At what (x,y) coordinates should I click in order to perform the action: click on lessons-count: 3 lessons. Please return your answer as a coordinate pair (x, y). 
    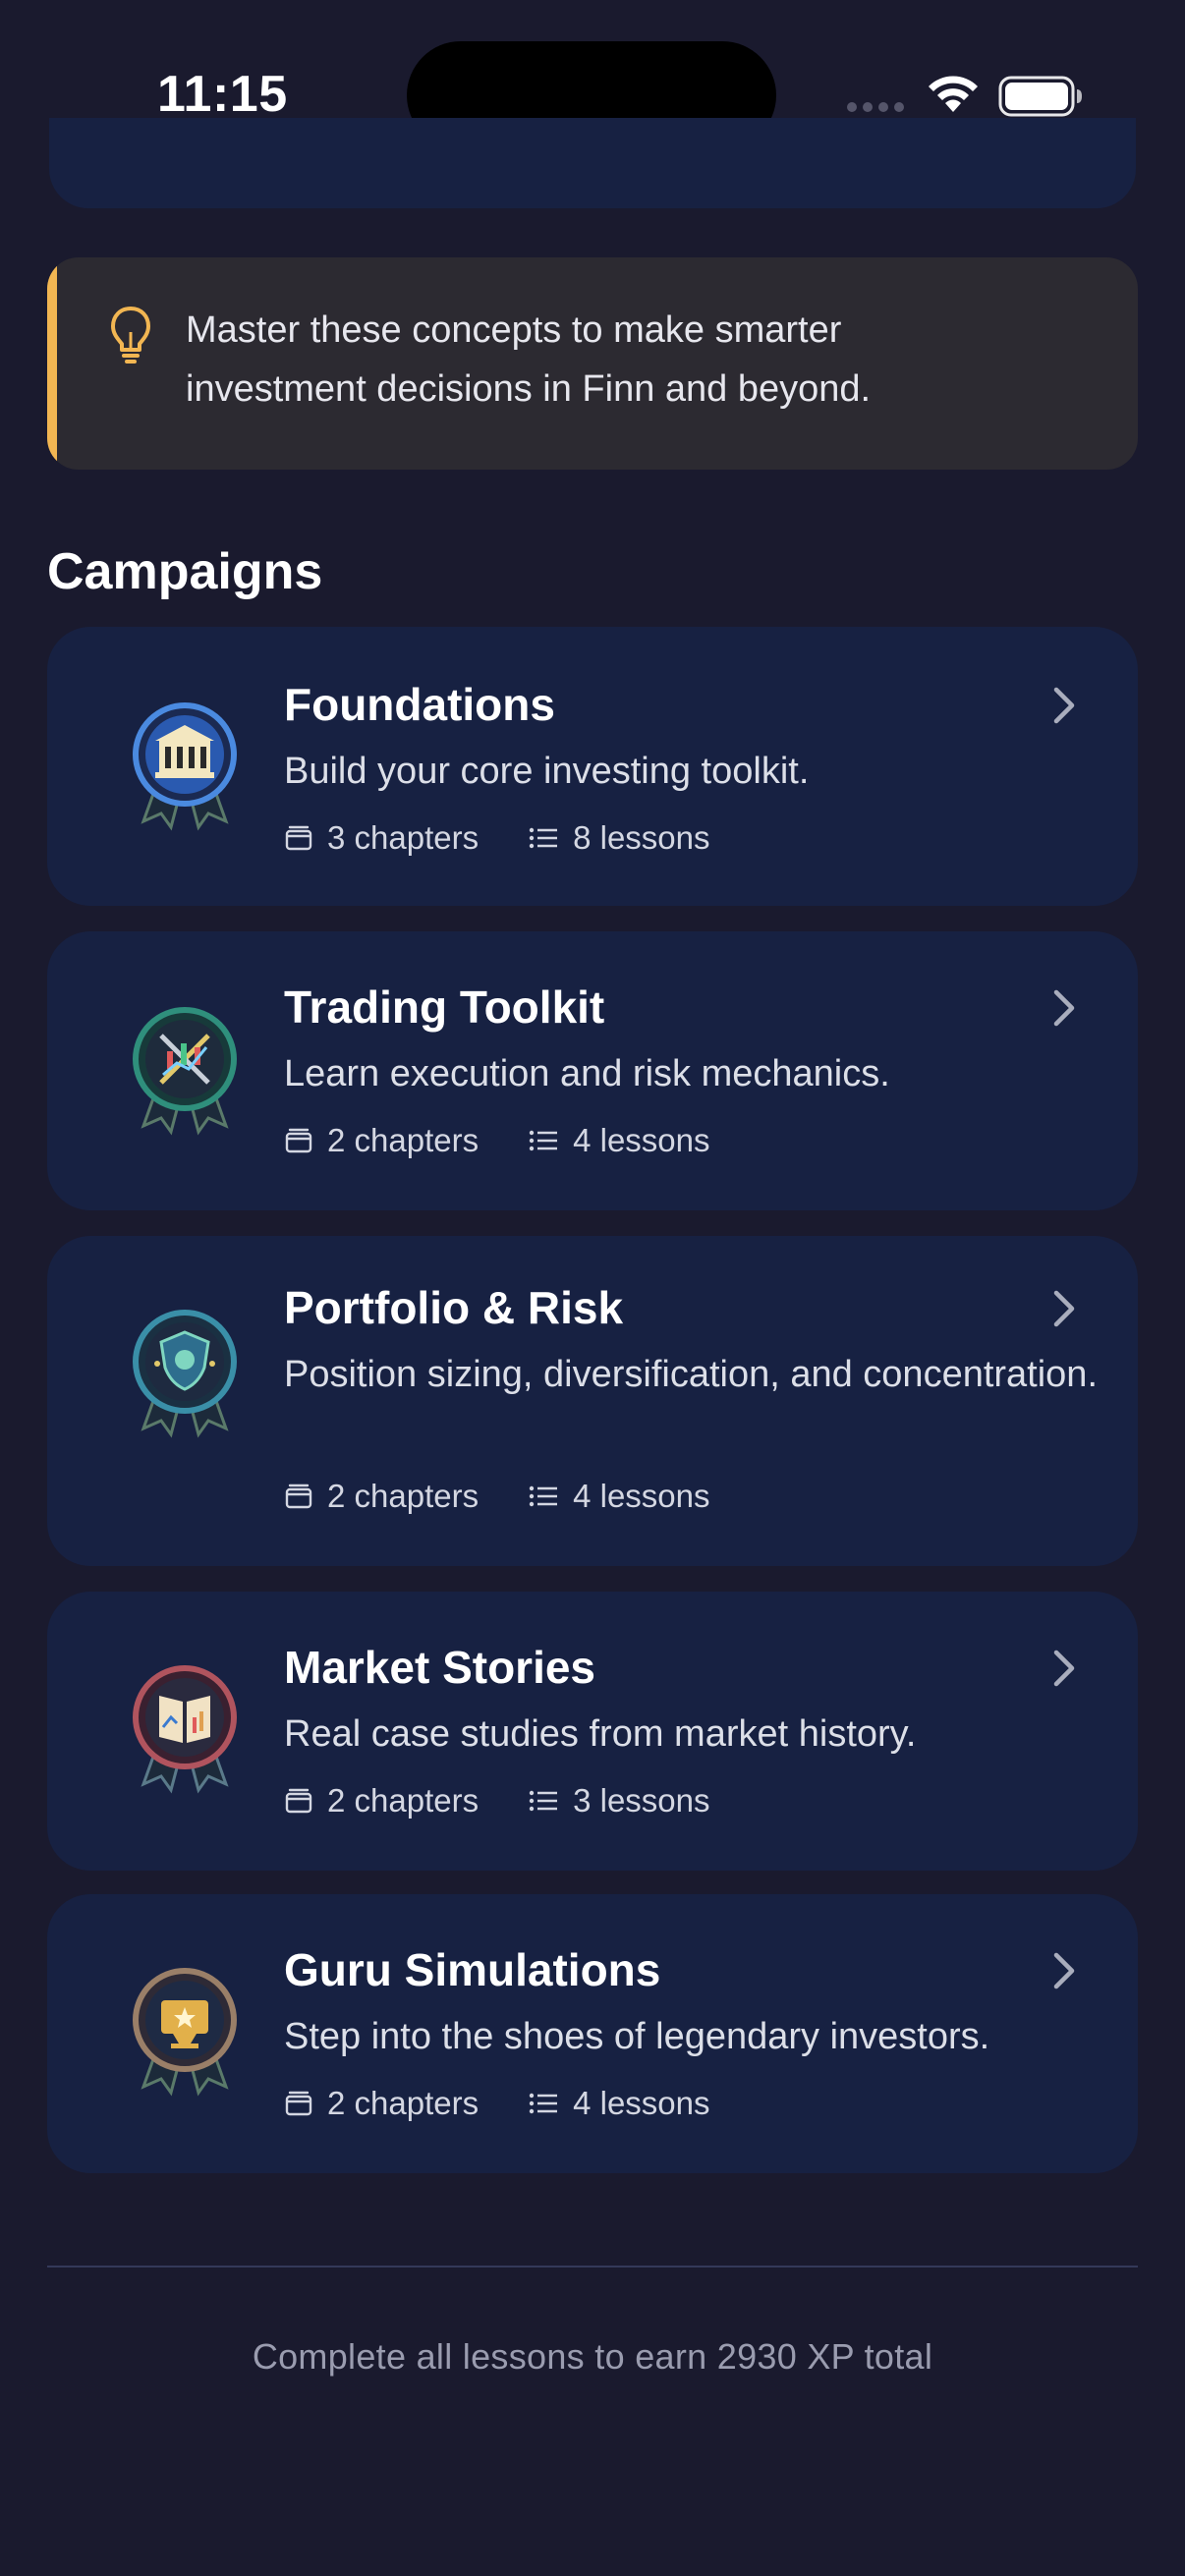
    Looking at the image, I should click on (641, 1800).